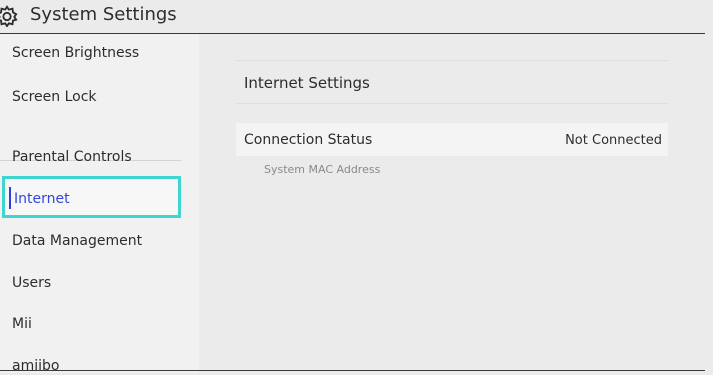 This screenshot has width=713, height=375. Describe the element at coordinates (452, 60) in the screenshot. I see `section-divider-top` at that location.